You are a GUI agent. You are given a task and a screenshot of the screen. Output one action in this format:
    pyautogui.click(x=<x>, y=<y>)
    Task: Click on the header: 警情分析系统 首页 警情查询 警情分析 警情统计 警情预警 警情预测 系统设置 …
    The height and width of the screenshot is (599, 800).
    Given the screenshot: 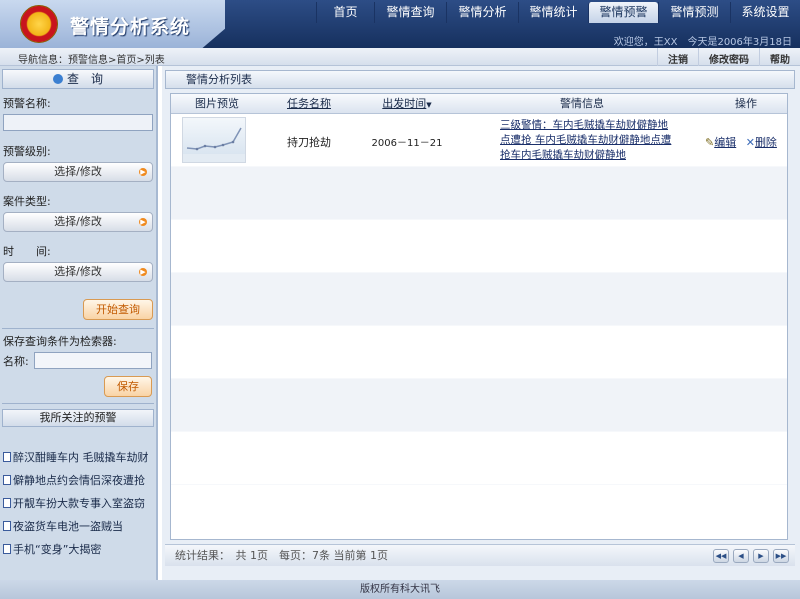 What is the action you would take?
    pyautogui.click(x=400, y=24)
    